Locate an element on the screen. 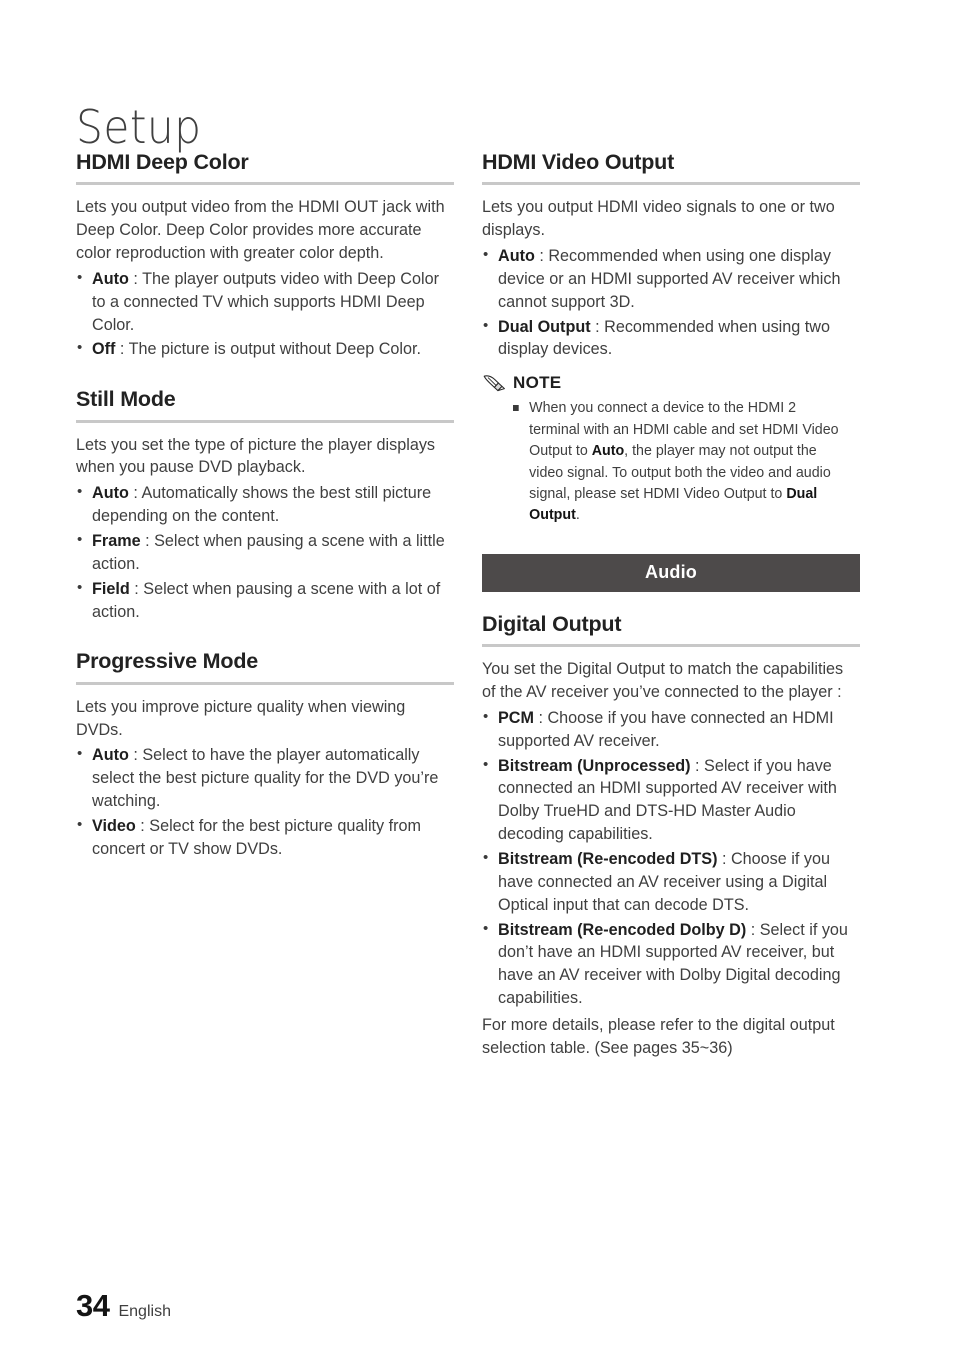 This screenshot has height=1354, width=954. option-term: Frame is located at coordinates (116, 541).